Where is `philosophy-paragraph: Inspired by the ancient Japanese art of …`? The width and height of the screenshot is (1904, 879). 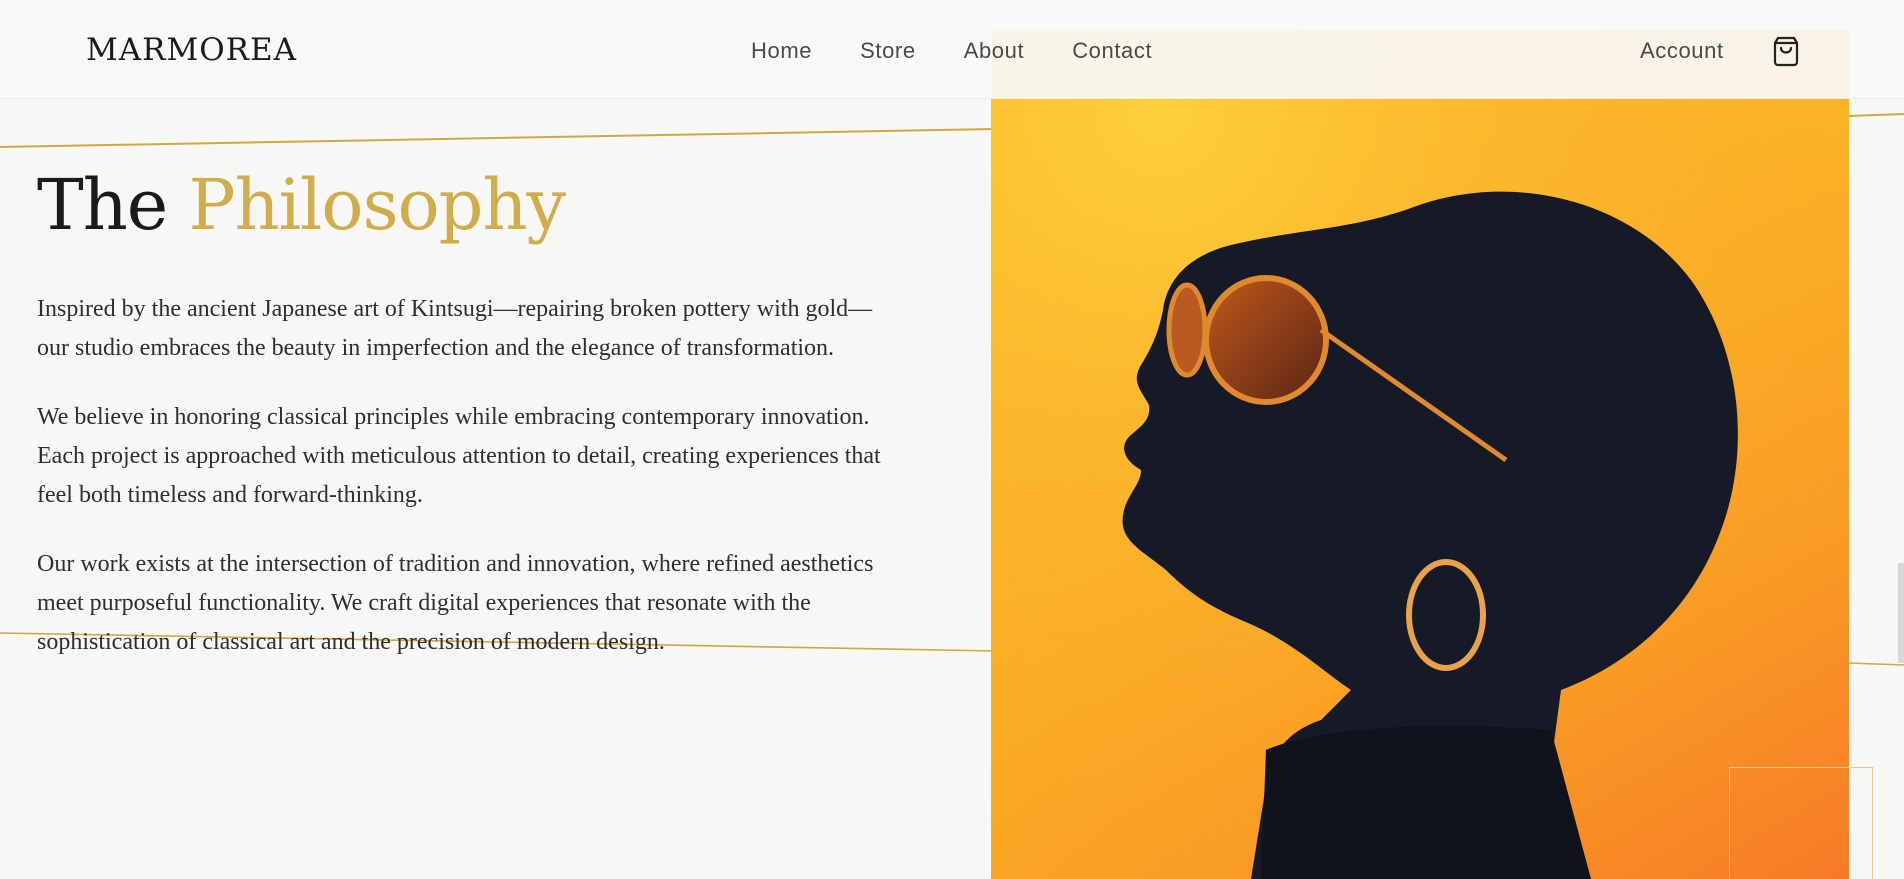 philosophy-paragraph: Inspired by the ancient Japanese art of … is located at coordinates (455, 328).